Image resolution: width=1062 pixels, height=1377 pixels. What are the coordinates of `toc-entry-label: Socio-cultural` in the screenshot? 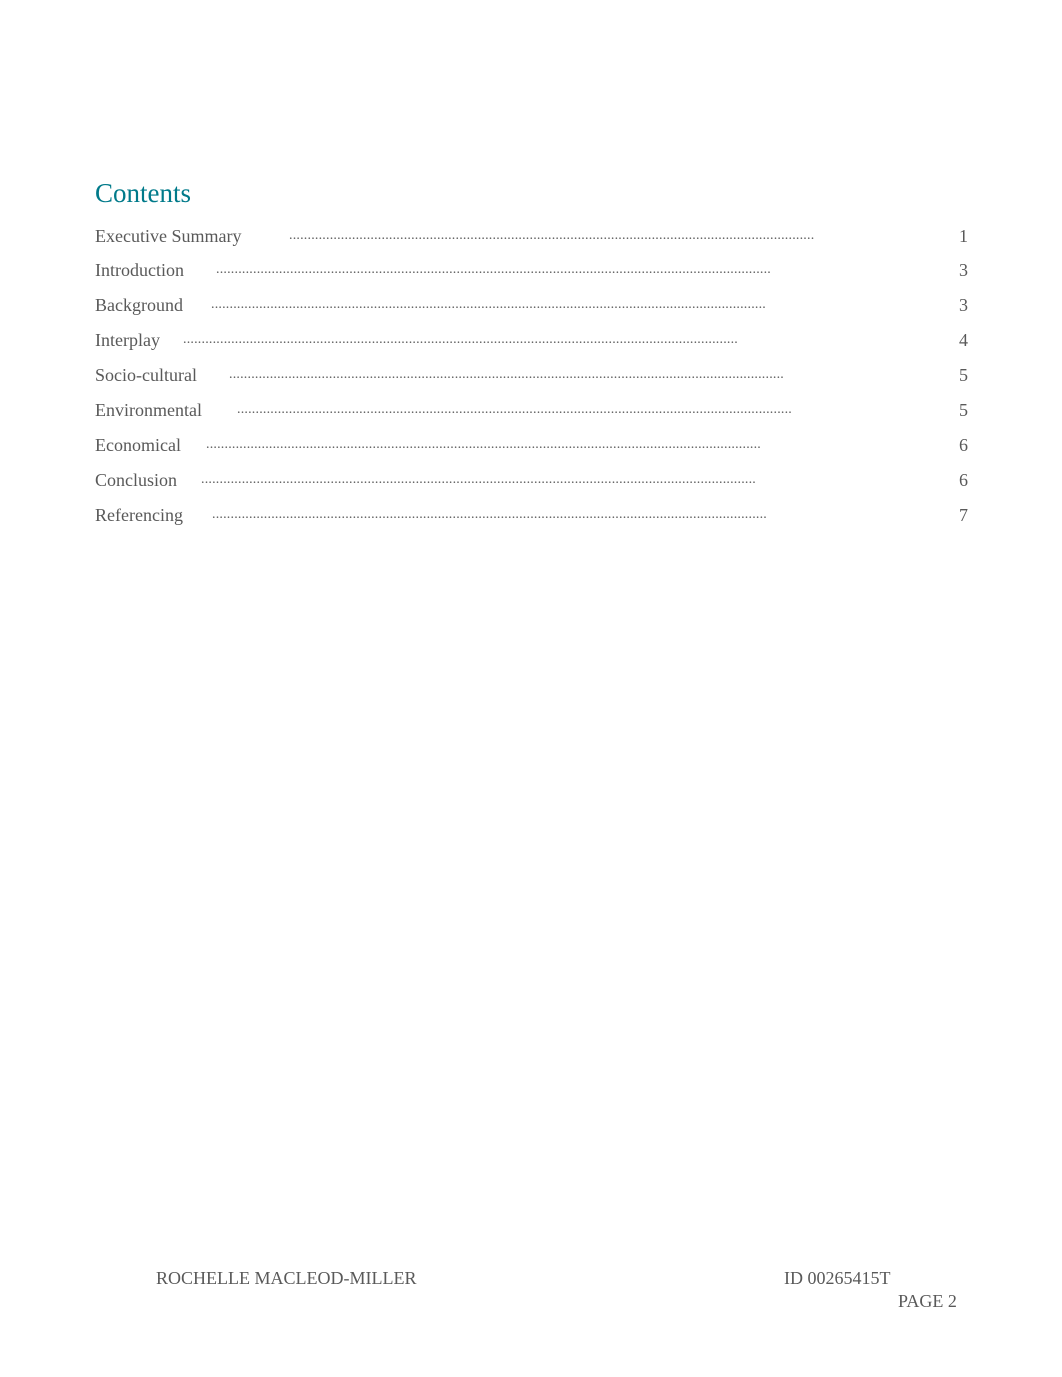 It's located at (146, 375).